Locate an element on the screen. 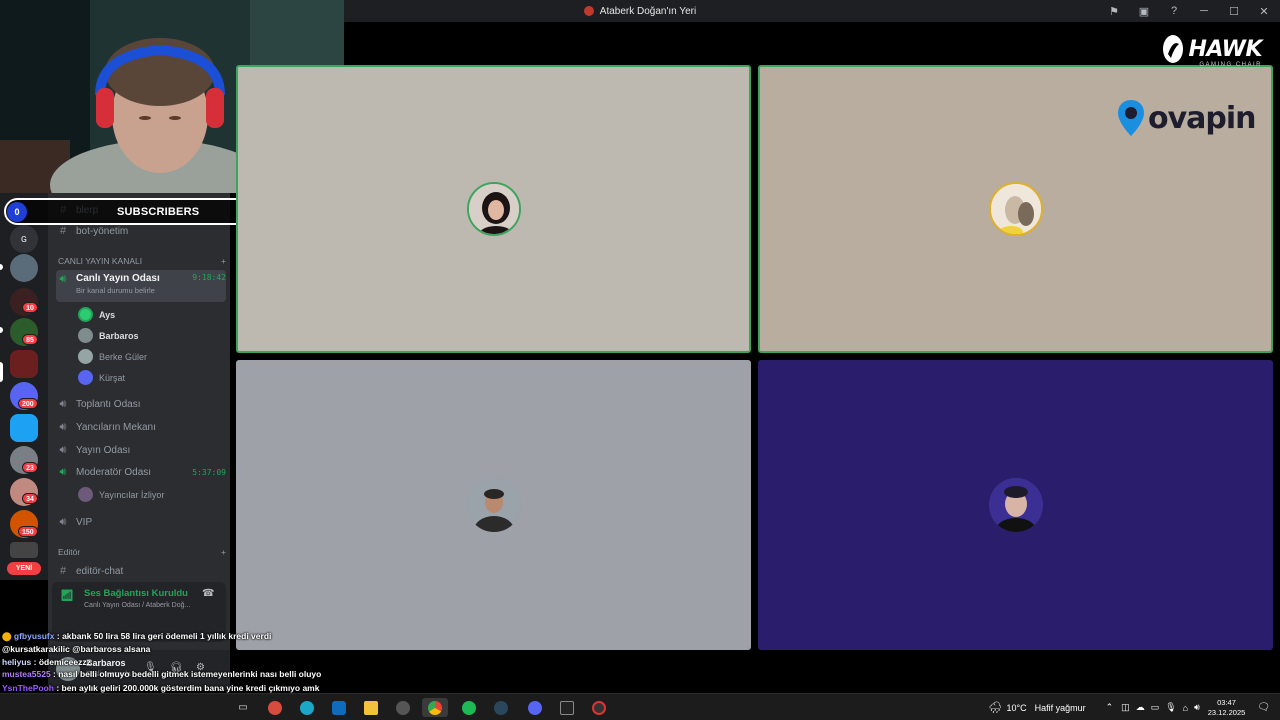  xbox-app-icon is located at coordinates (403, 707).